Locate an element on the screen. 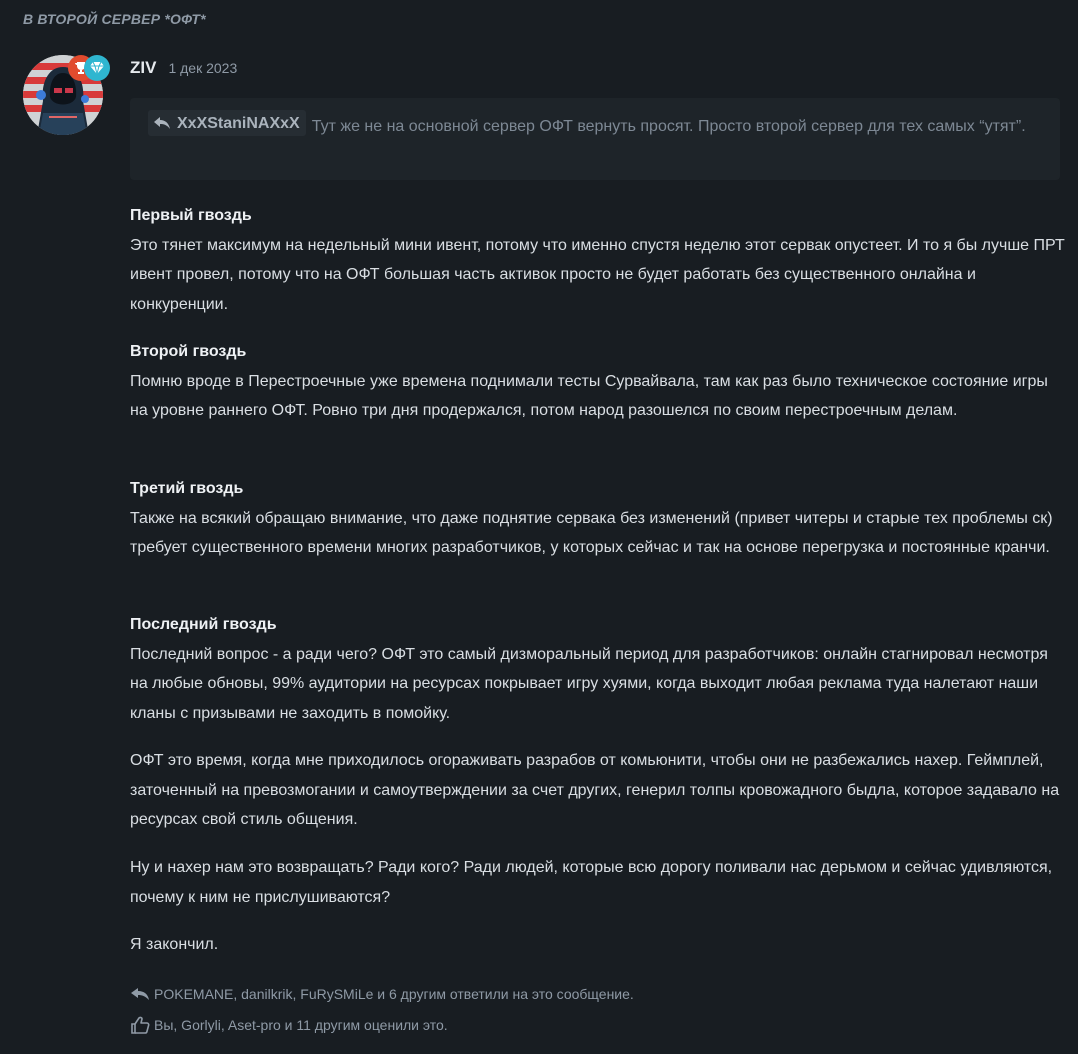  section-heading: Первый гвоздь is located at coordinates (191, 215).